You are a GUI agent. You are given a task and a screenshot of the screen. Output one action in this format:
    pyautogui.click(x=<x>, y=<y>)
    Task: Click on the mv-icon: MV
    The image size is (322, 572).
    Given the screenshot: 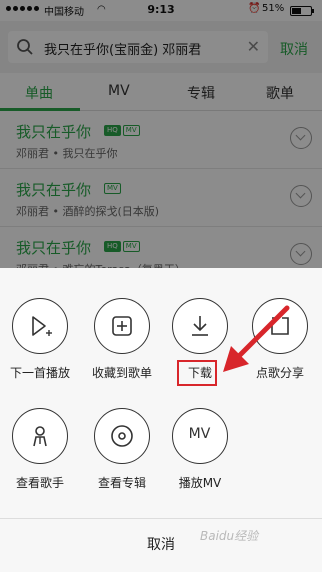 What is the action you would take?
    pyautogui.click(x=200, y=436)
    